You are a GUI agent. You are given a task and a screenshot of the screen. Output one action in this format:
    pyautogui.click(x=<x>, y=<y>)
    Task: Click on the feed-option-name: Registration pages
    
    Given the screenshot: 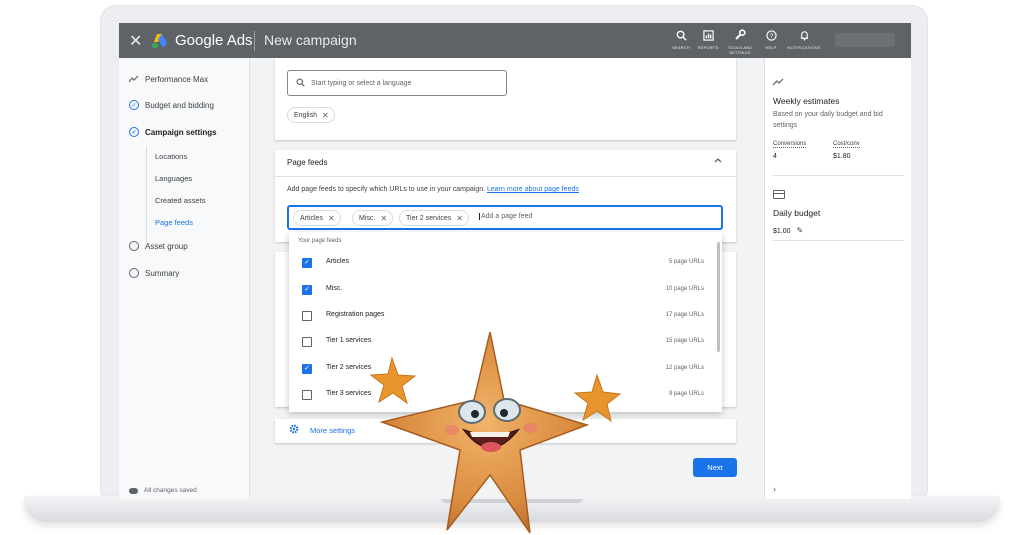 What is the action you would take?
    pyautogui.click(x=355, y=314)
    